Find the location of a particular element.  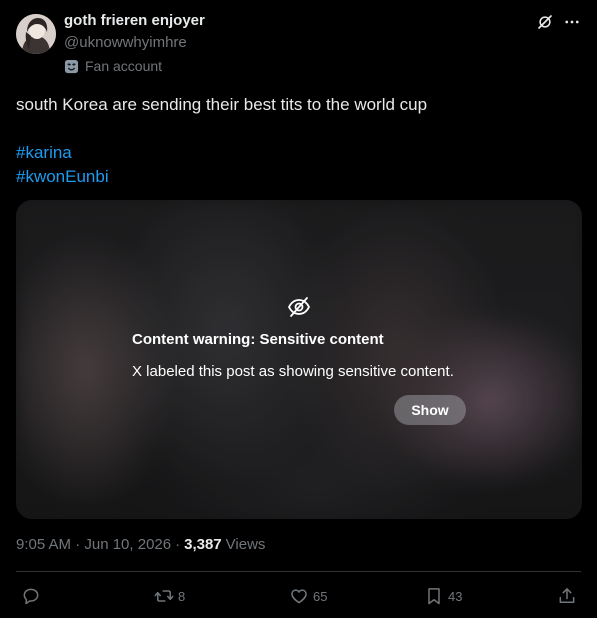

divider is located at coordinates (298, 571).